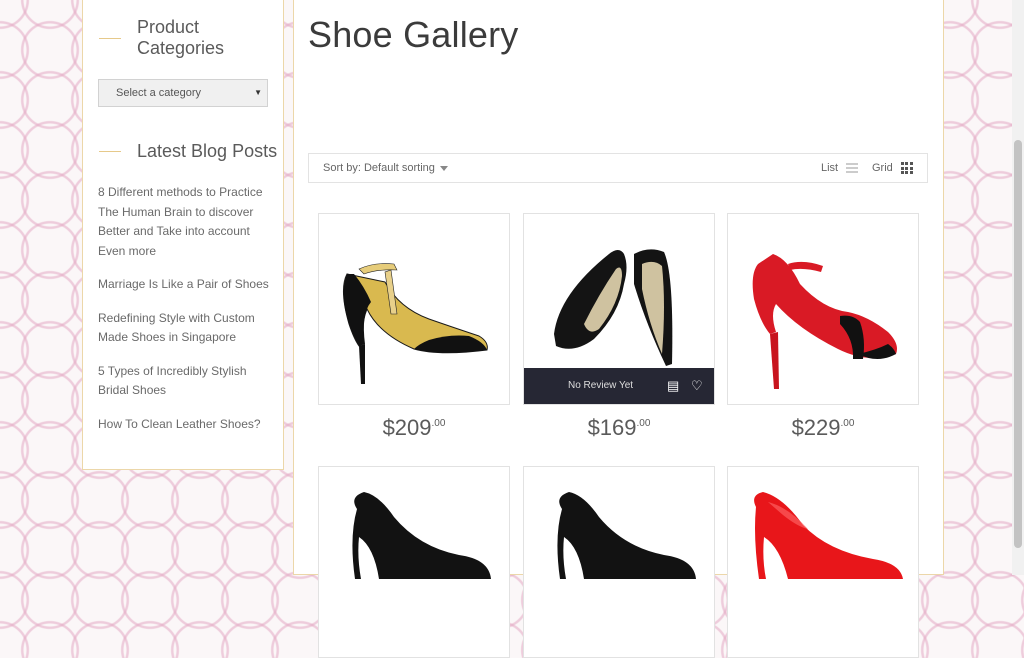  I want to click on product-card: No Review Yet ▤ ♡, so click(619, 309).